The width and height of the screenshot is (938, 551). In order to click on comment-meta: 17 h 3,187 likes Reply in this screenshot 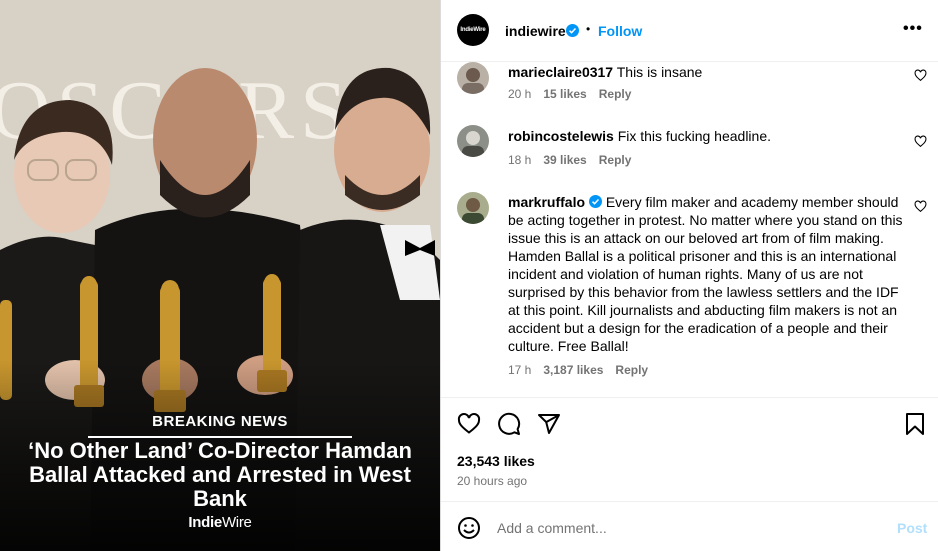, I will do `click(584, 370)`.